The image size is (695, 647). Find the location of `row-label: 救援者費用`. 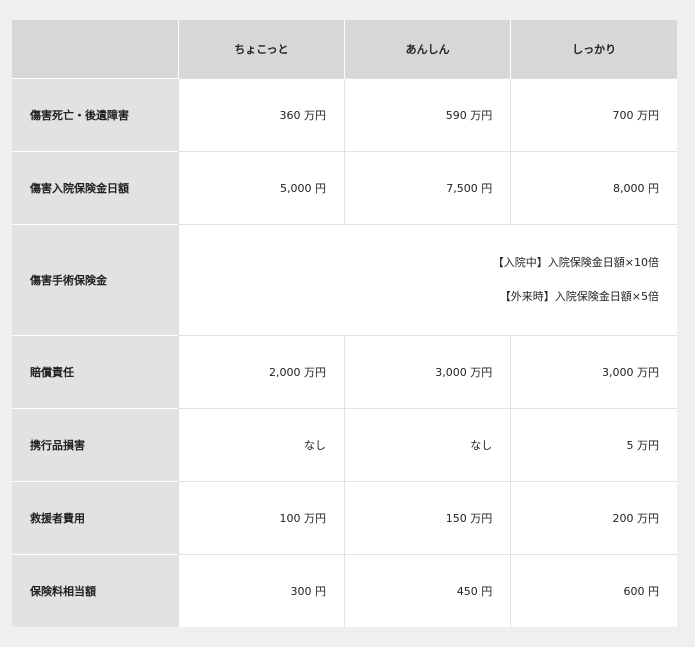

row-label: 救援者費用 is located at coordinates (95, 518).